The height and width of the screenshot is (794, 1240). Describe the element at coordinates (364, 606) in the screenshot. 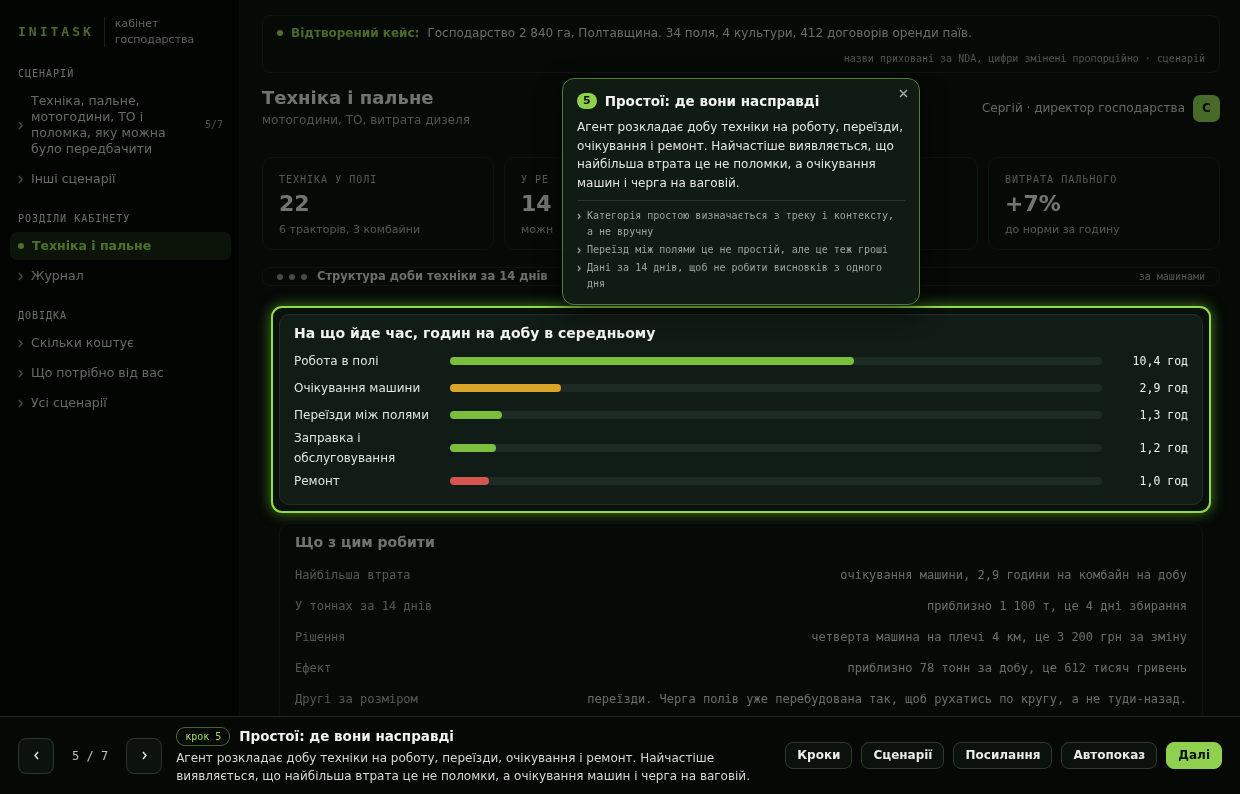

I see `row-label: У тоннах за 14 днів` at that location.